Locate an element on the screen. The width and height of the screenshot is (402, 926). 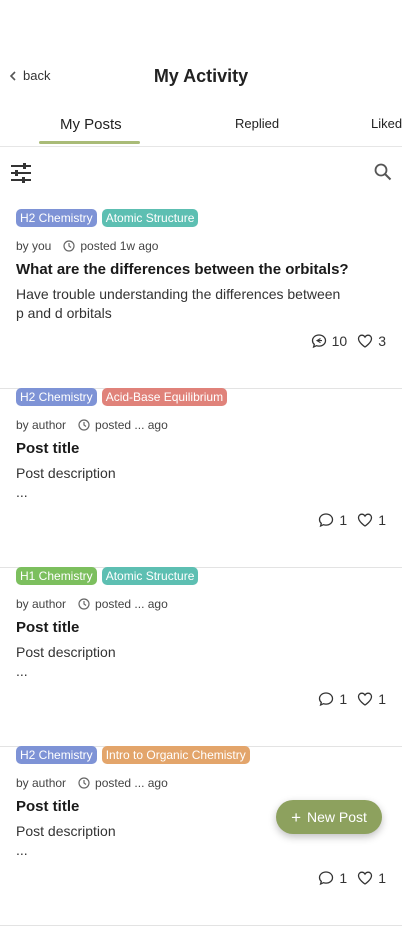
header: back My Activity is located at coordinates (201, 78).